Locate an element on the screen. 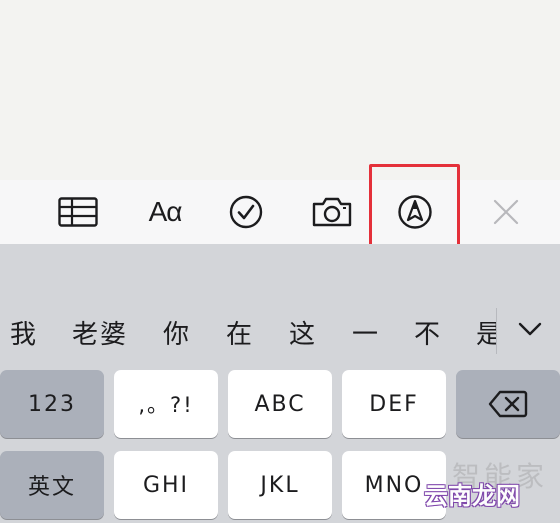 This screenshot has width=560, height=523. checklist-icon is located at coordinates (246, 212).